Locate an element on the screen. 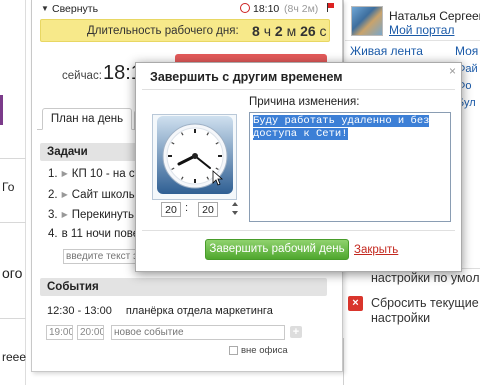  default-settings-link: настройки по умолч is located at coordinates (425, 278).